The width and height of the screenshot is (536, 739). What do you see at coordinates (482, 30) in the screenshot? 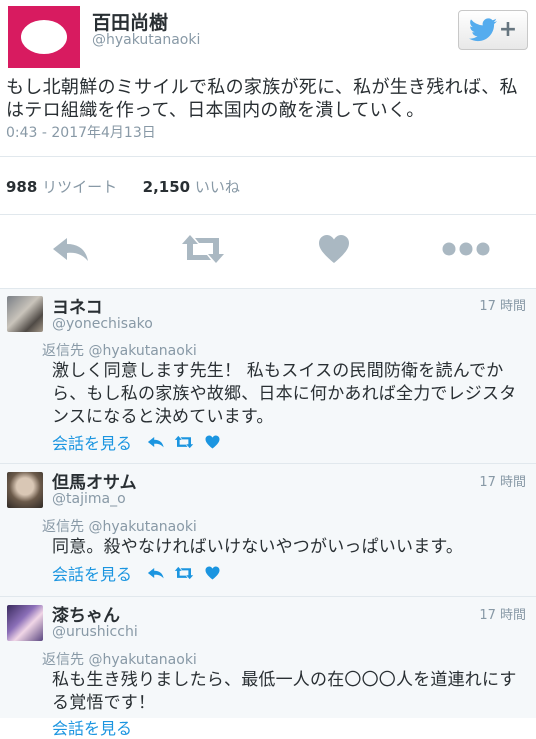
I see `twitter-bird-icon` at bounding box center [482, 30].